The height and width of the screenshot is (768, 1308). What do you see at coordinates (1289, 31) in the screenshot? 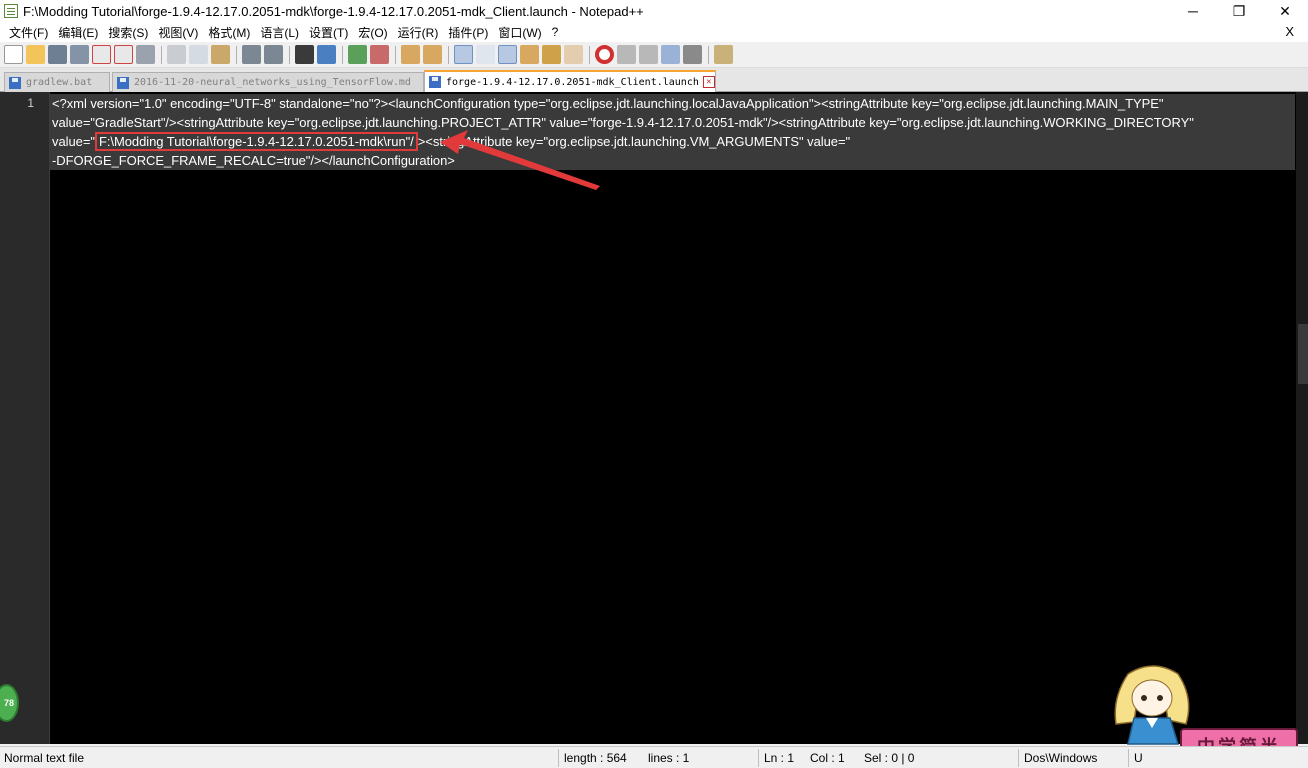
I see `close-document-button: X` at bounding box center [1289, 31].